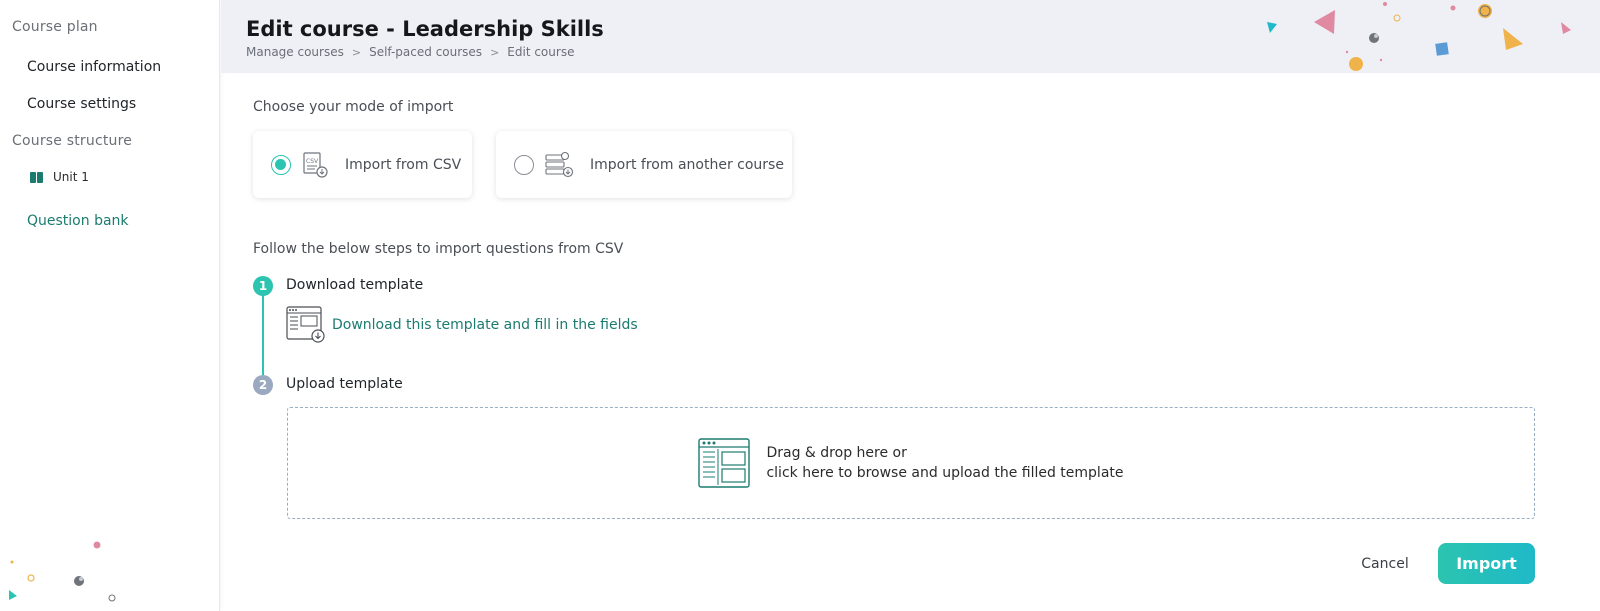 The image size is (1600, 611). I want to click on breadcrumb-self-paced-courses: Self-paced courses, so click(425, 52).